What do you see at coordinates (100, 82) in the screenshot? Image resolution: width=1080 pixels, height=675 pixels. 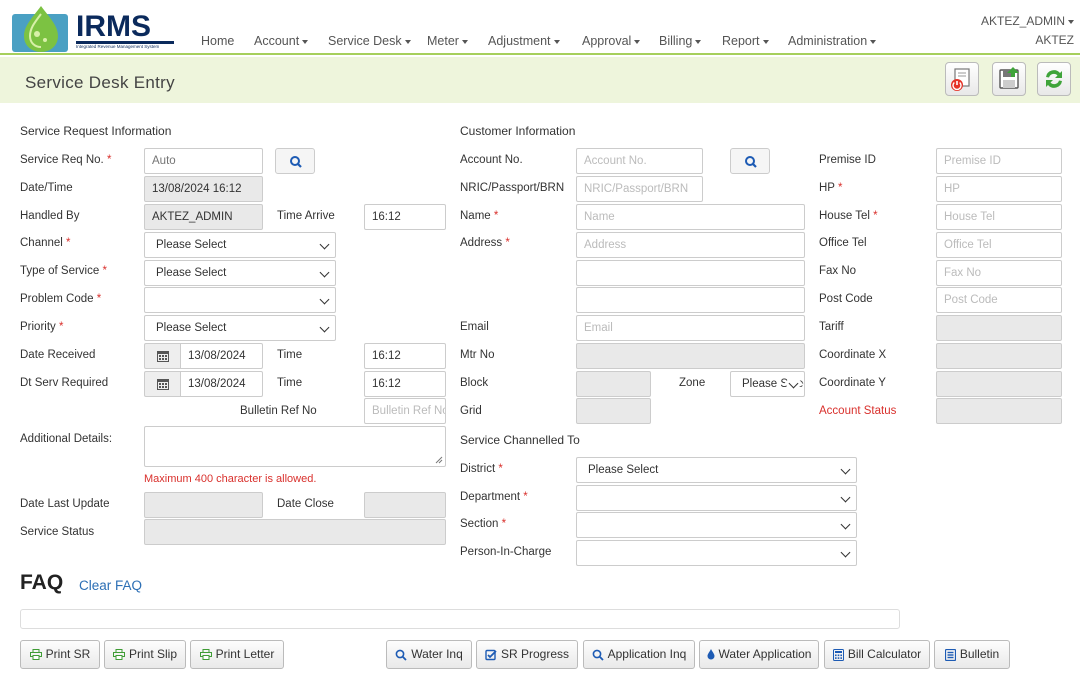 I see `page-title: Service Desk Entry` at bounding box center [100, 82].